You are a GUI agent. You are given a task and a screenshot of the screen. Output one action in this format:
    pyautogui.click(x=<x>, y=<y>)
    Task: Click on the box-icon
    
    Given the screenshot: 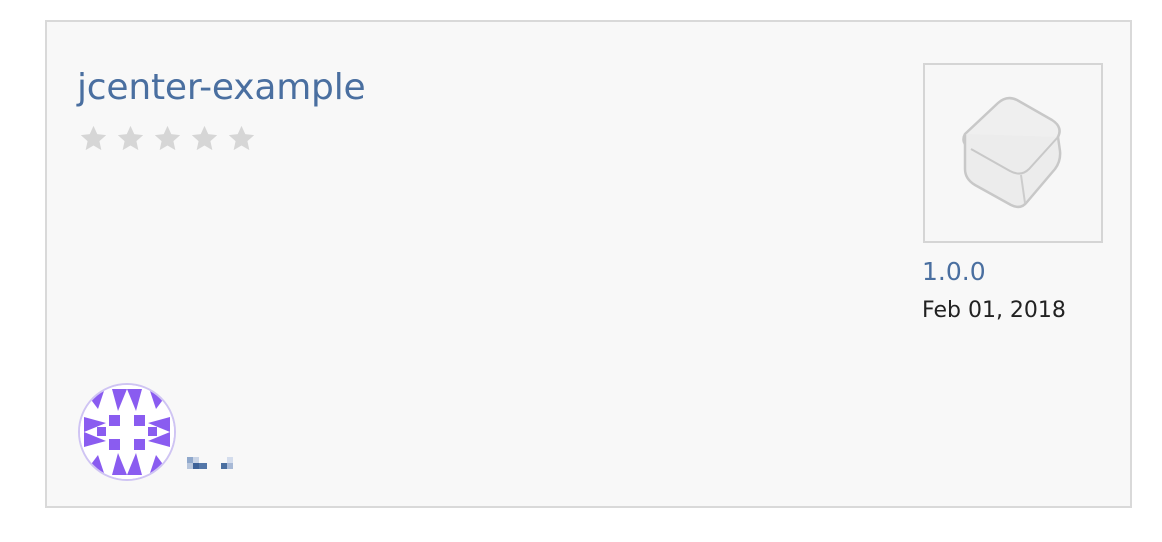 What is the action you would take?
    pyautogui.click(x=1012, y=152)
    